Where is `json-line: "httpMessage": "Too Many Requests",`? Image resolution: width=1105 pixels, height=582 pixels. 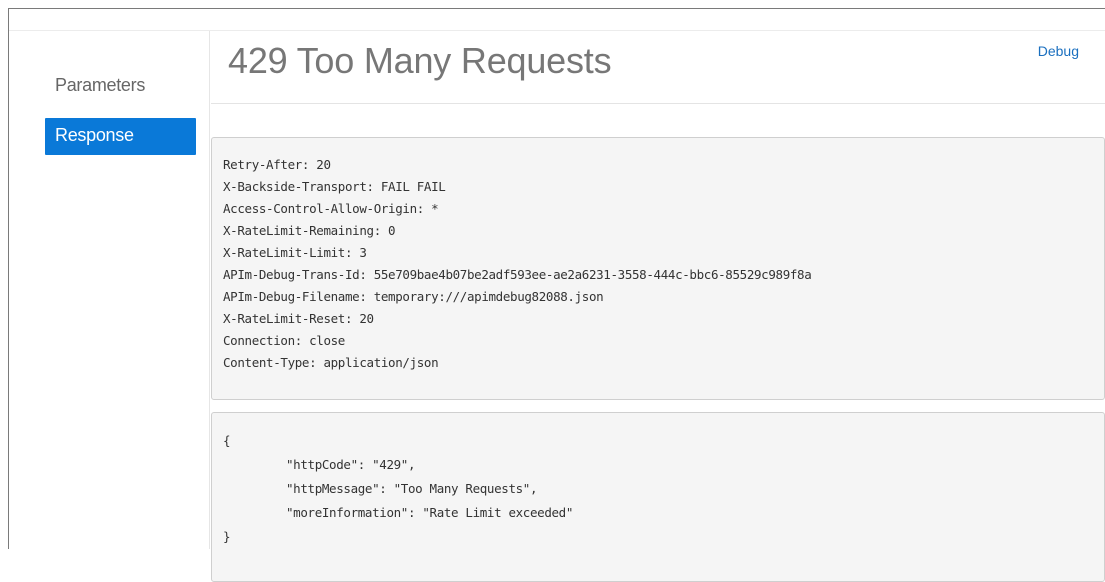
json-line: "httpMessage": "Too Many Requests", is located at coordinates (412, 488).